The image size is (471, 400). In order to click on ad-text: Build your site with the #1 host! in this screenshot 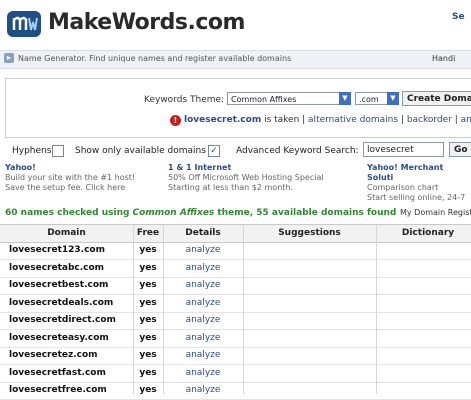, I will do `click(70, 177)`.